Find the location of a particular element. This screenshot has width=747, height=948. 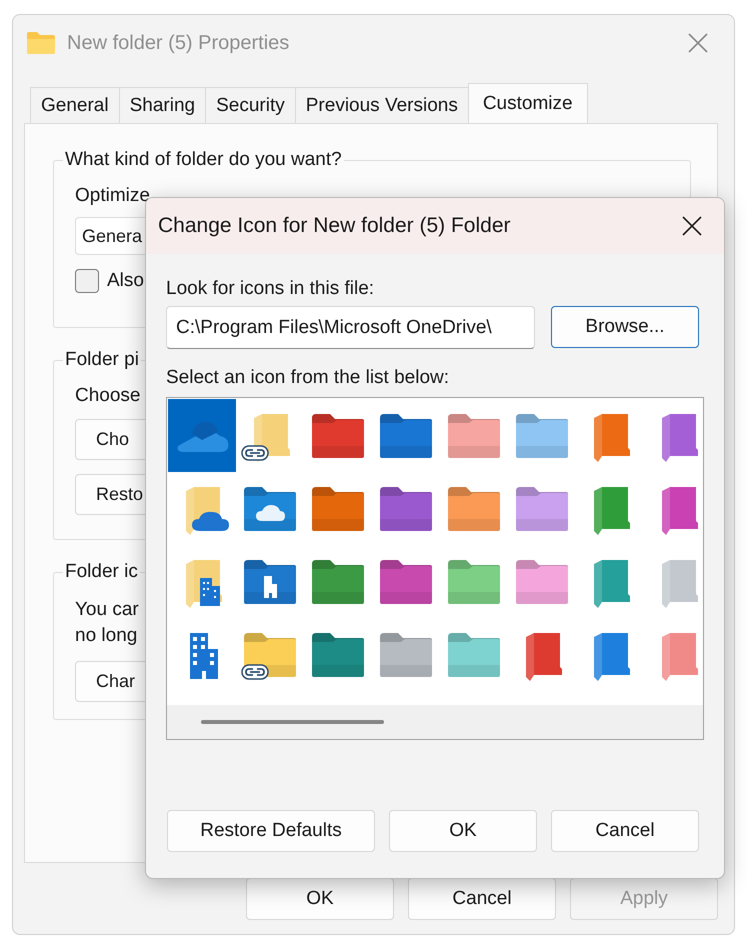

folder-icon is located at coordinates (41, 43).